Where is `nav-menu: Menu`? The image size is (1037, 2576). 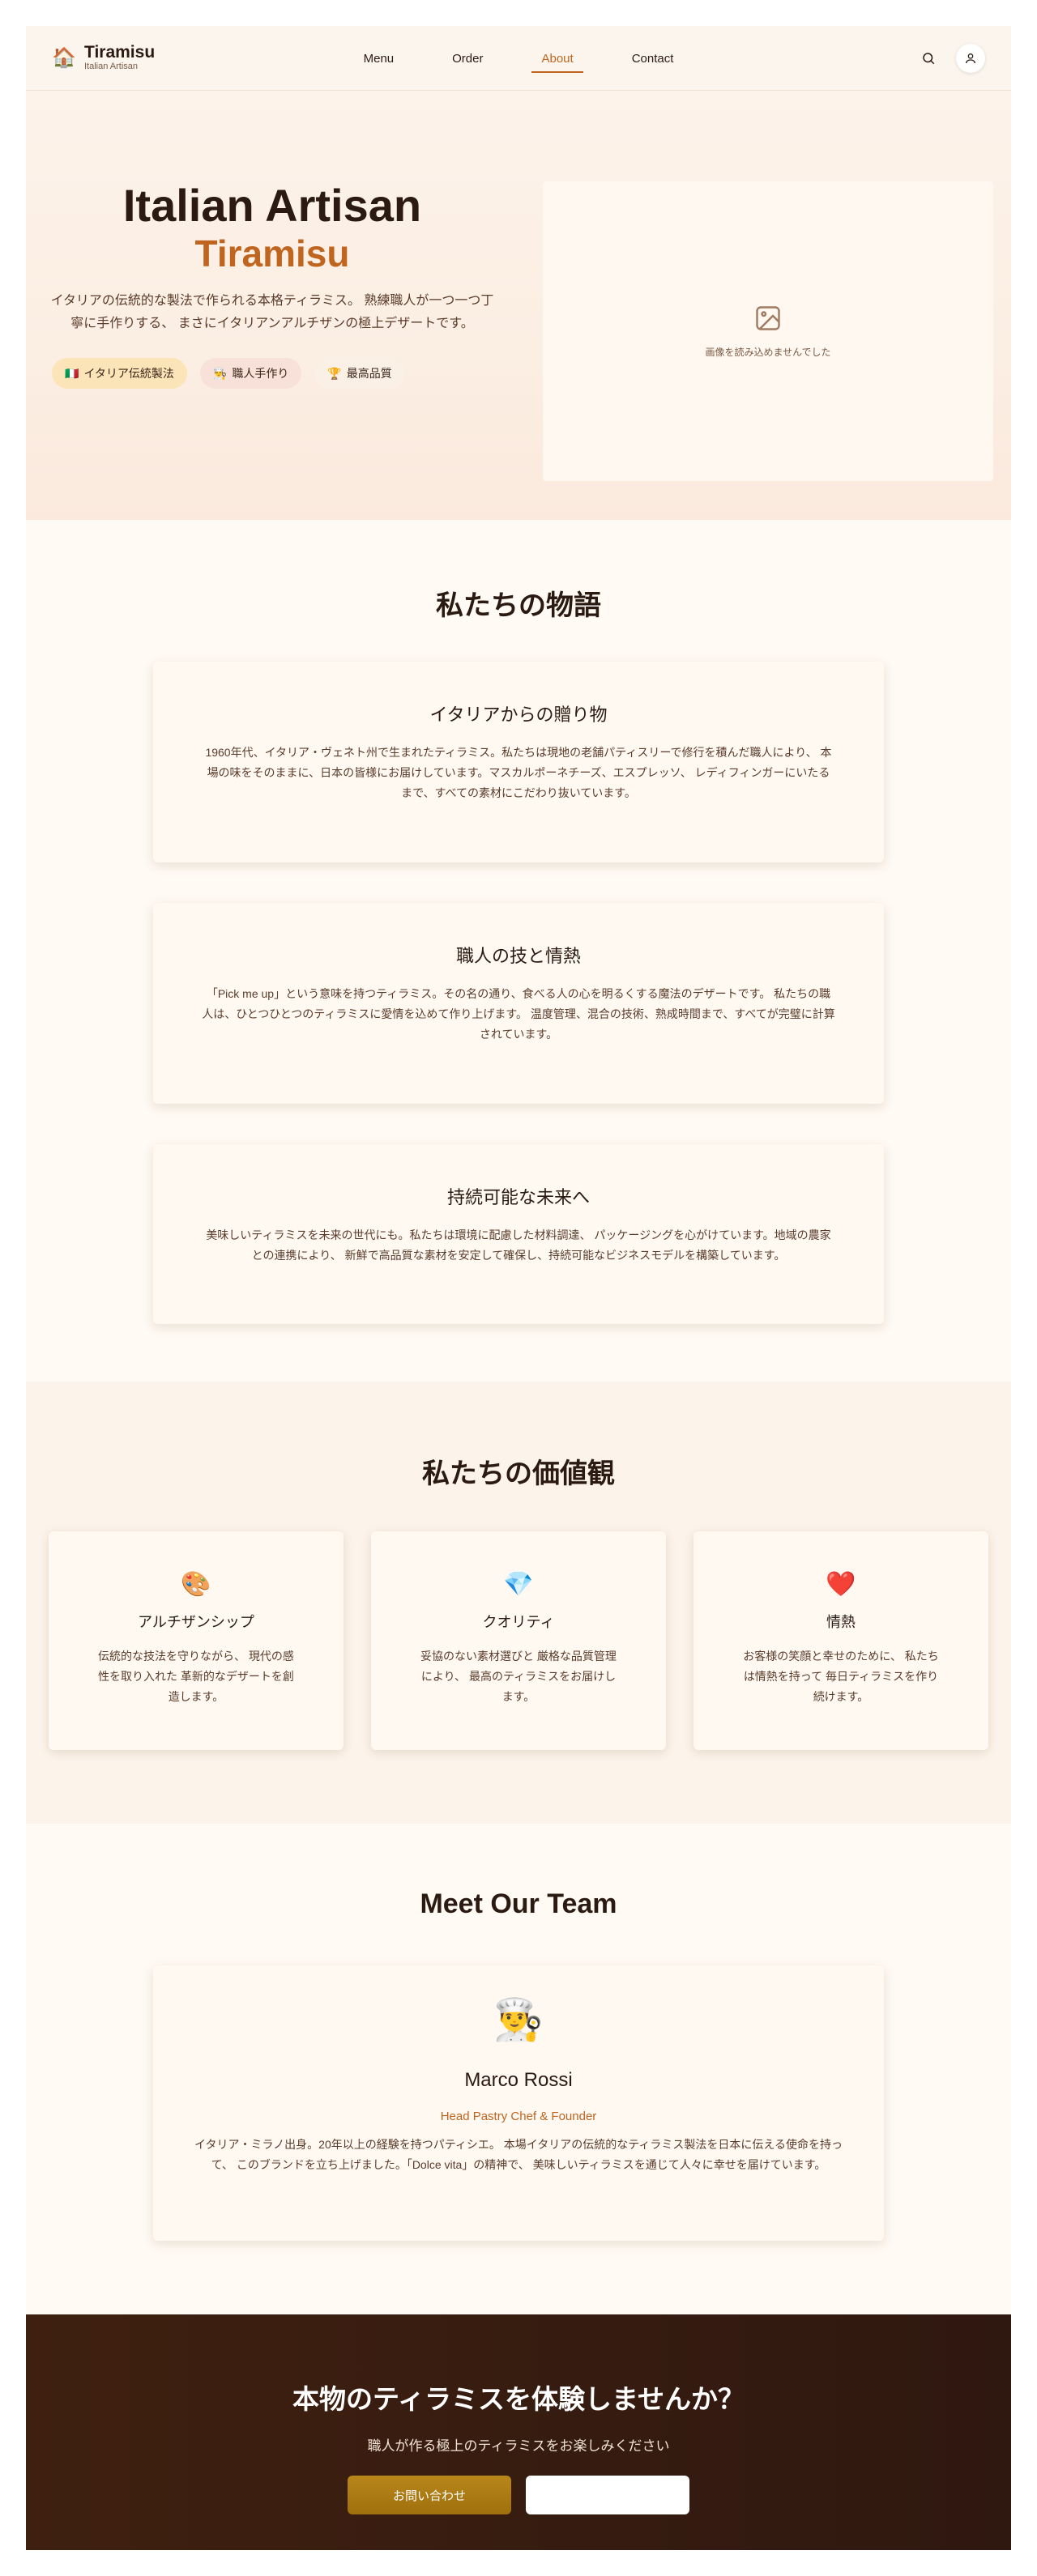 nav-menu: Menu is located at coordinates (379, 58).